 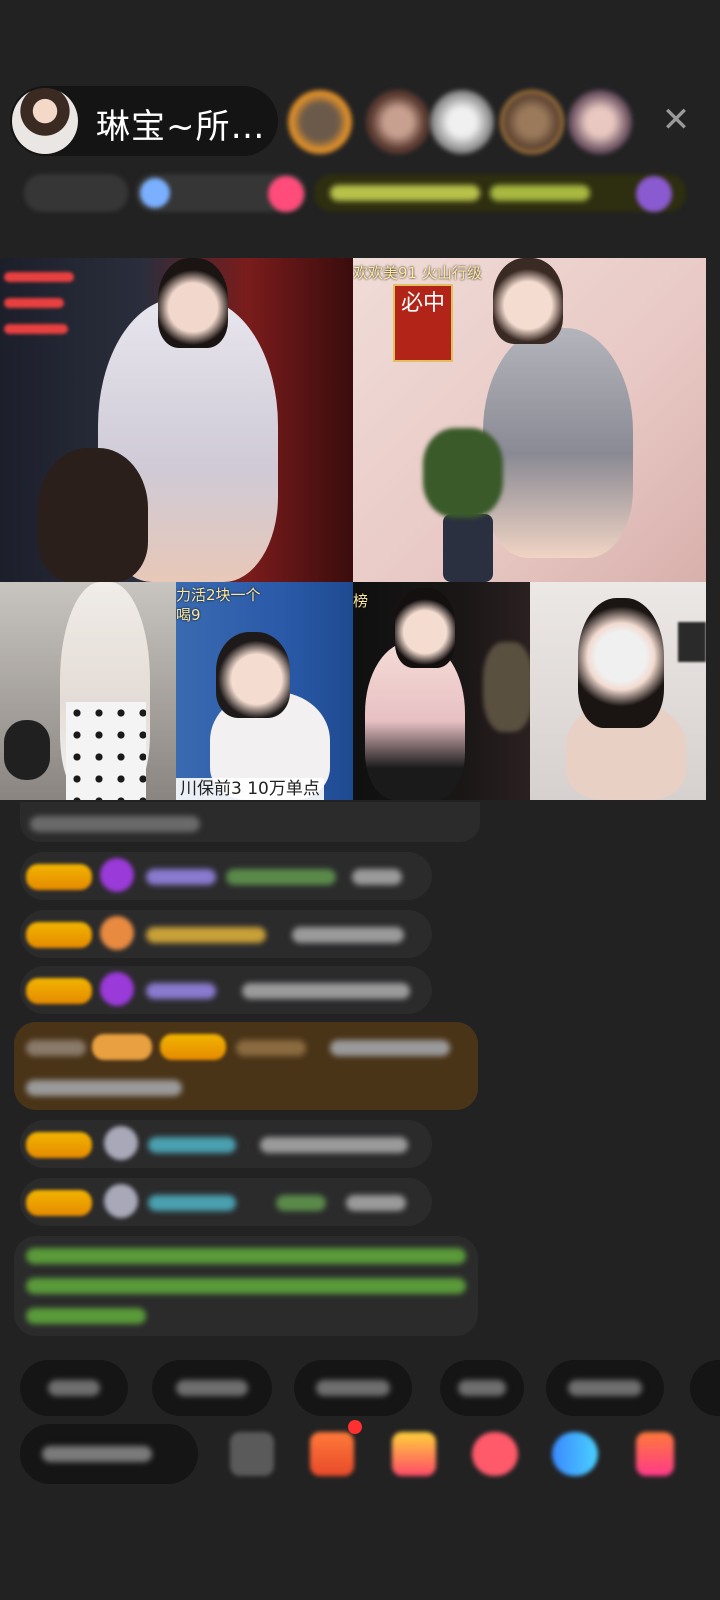 I want to click on rank-chip, so click(x=76, y=193).